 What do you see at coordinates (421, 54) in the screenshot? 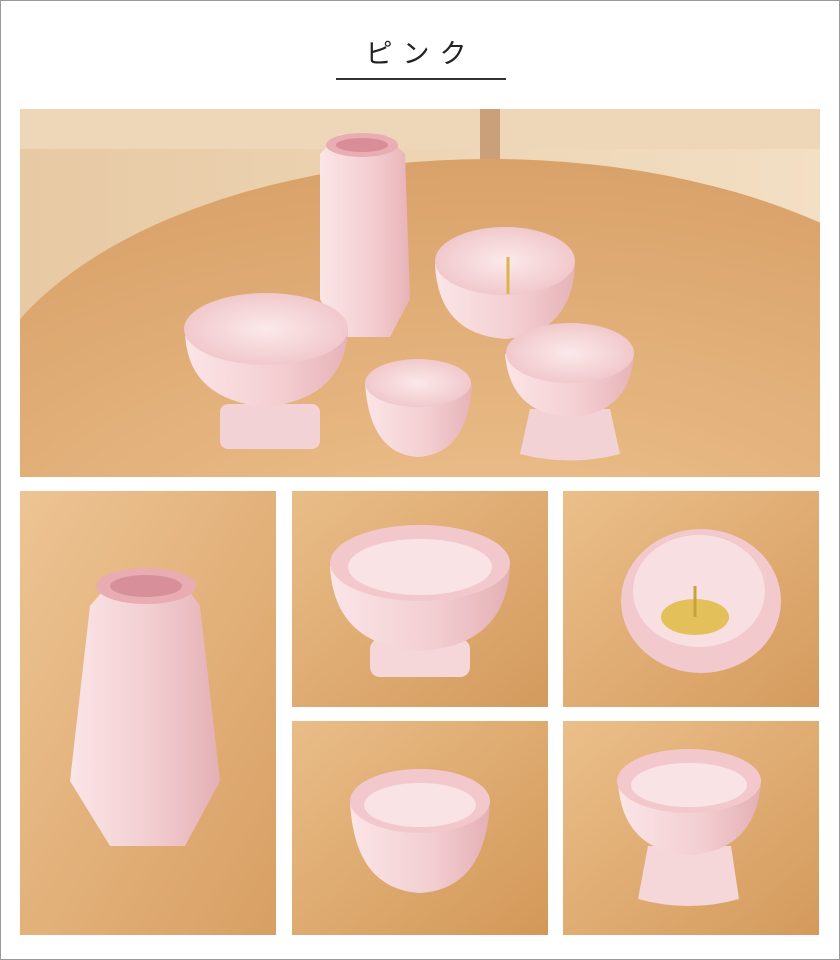
I see `page-title: ピンク` at bounding box center [421, 54].